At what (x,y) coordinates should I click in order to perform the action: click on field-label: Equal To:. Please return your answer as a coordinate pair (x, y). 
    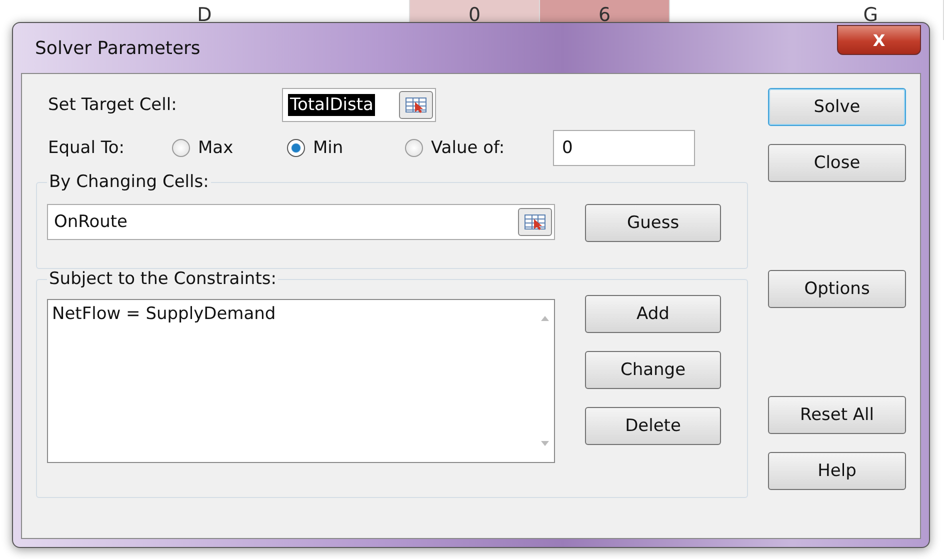
    Looking at the image, I should click on (86, 148).